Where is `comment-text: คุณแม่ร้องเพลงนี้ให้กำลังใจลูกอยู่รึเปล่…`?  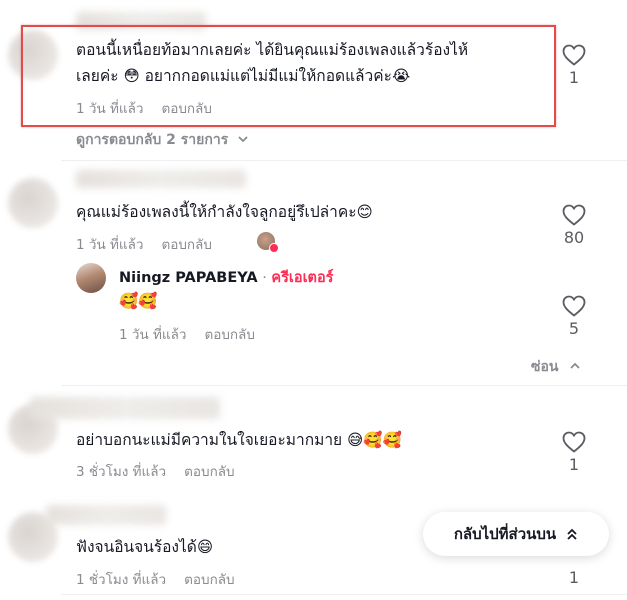 comment-text: คุณแม่ร้องเพลงนี้ให้กำลังใจลูกอยู่รึเปล่… is located at coordinates (224, 212).